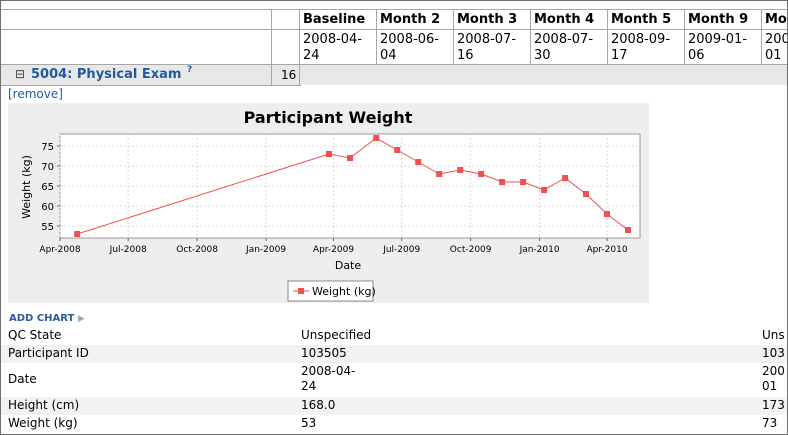  I want to click on property-value: 103505, so click(324, 353).